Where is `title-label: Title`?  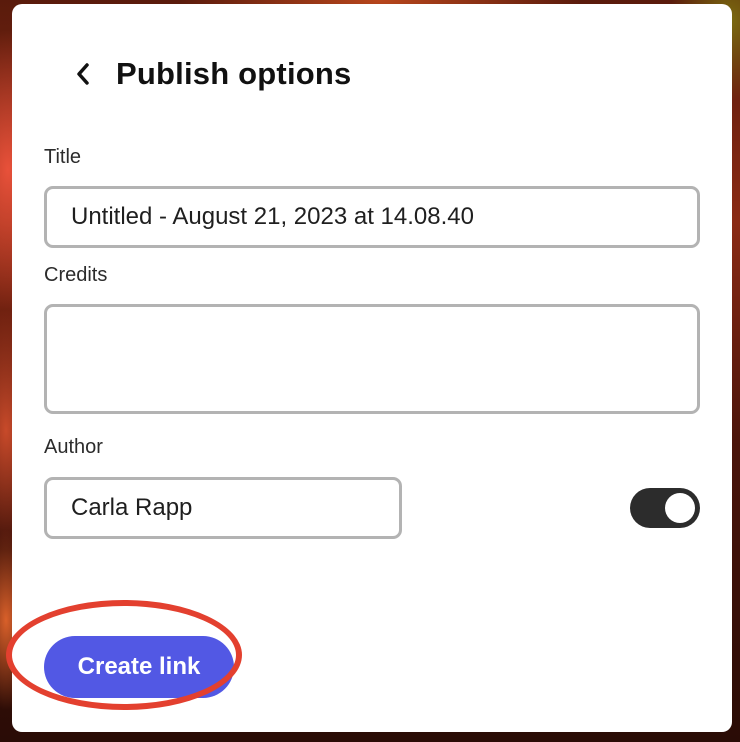
title-label: Title is located at coordinates (63, 157).